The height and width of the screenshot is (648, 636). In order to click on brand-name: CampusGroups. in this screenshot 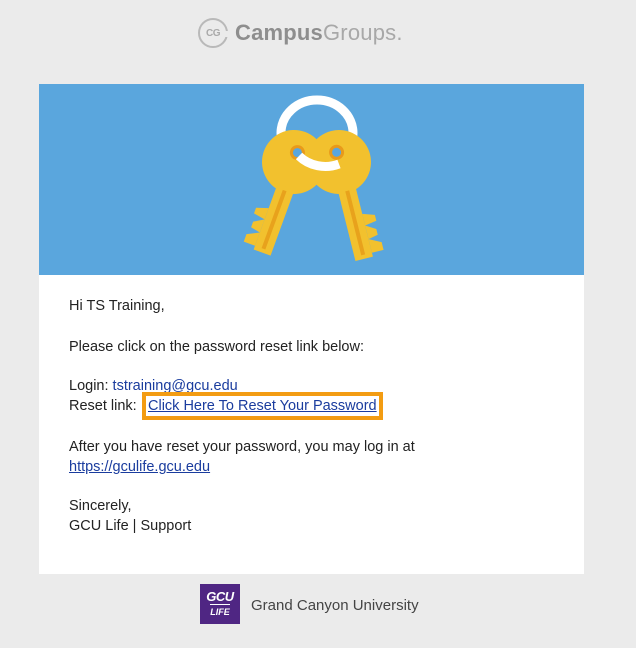, I will do `click(319, 33)`.